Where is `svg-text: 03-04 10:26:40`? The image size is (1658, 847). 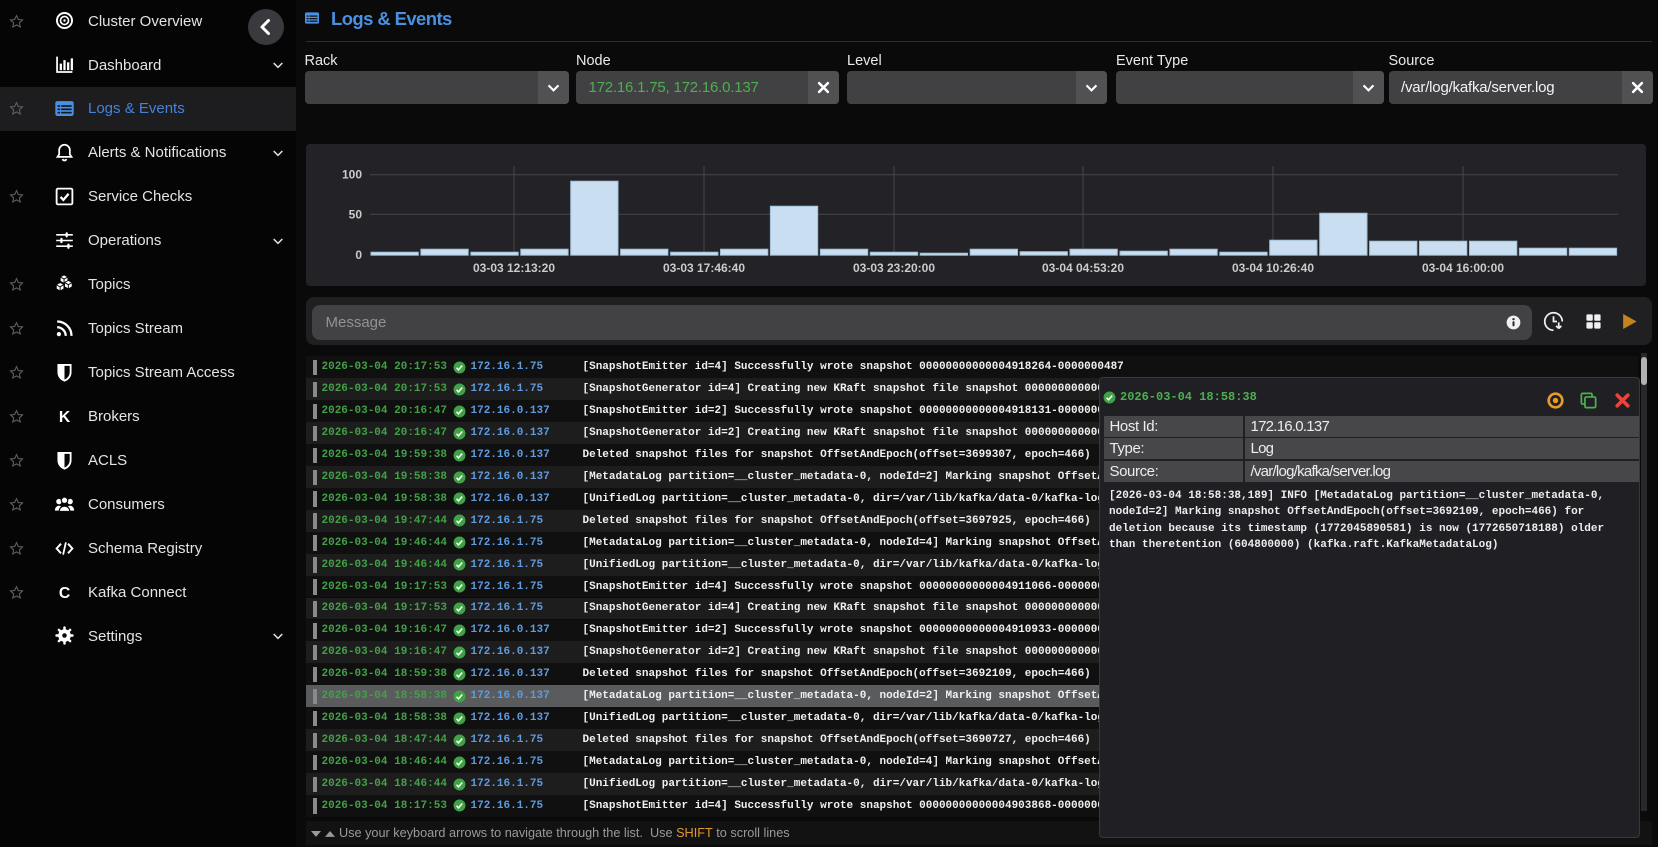
svg-text: 03-04 10:26:40 is located at coordinates (1273, 268).